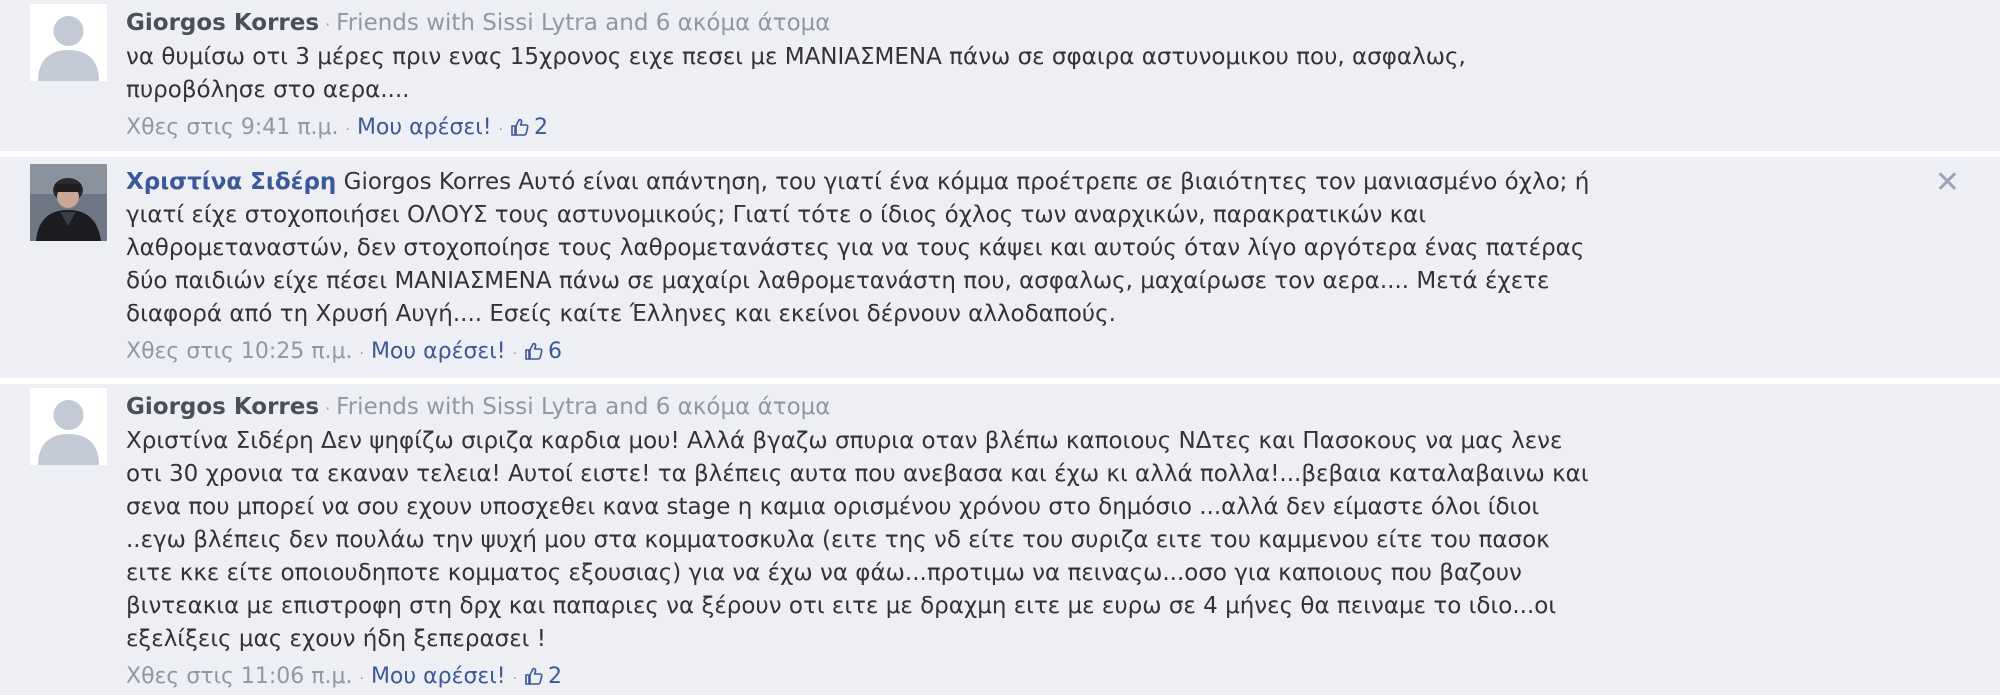 Image resolution: width=2000 pixels, height=695 pixels. I want to click on like-count-value: 6, so click(555, 351).